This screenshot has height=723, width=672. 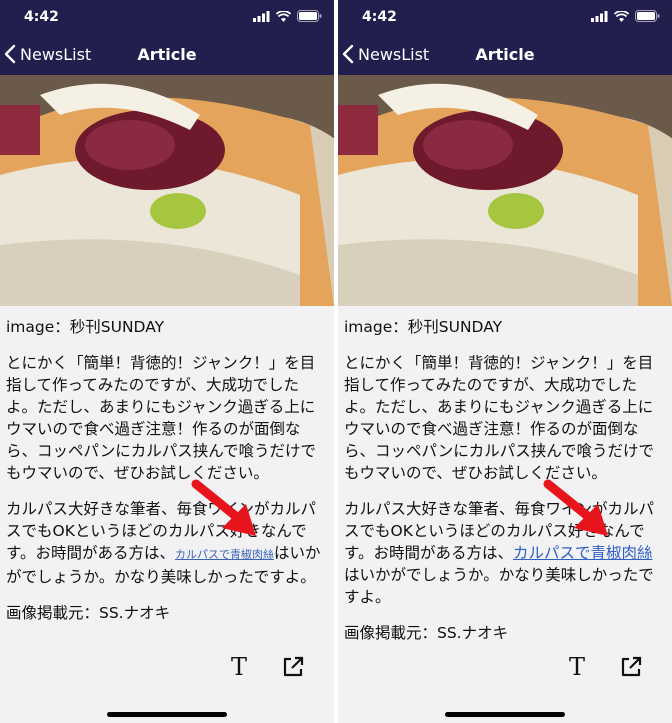 What do you see at coordinates (224, 554) in the screenshot?
I see `article-link-small: カルパスで青椒肉絲` at bounding box center [224, 554].